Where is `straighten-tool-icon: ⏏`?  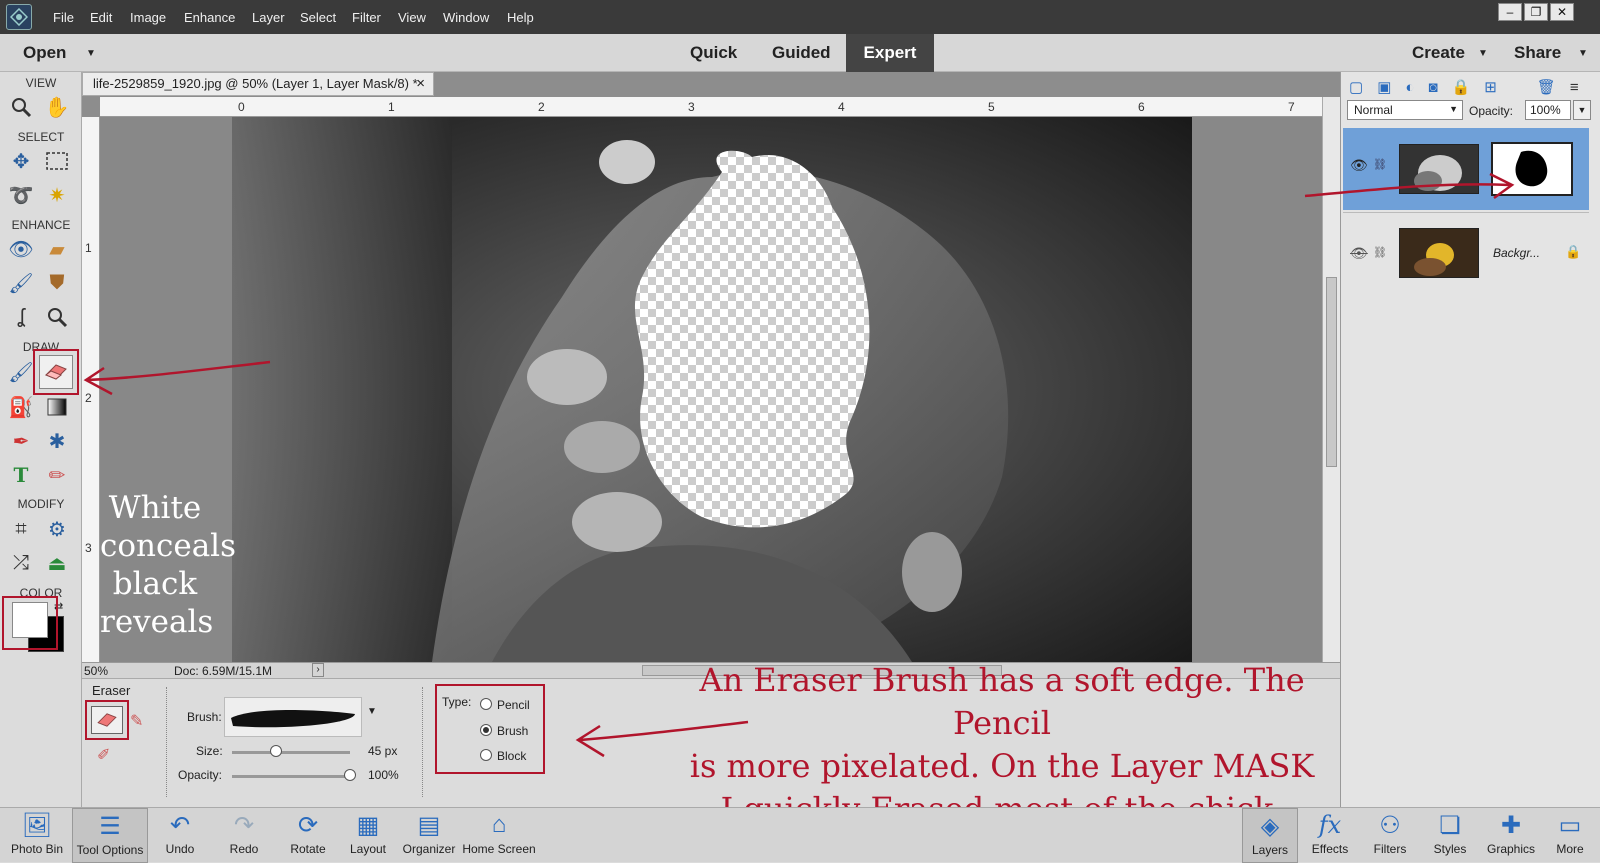
straighten-tool-icon: ⏏ is located at coordinates (57, 563).